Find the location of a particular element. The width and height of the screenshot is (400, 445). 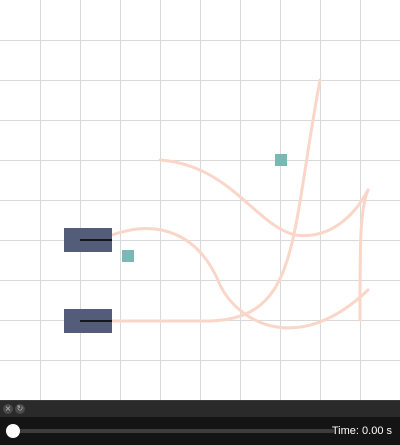

detach-circle-icon: ↻ is located at coordinates (20, 409).